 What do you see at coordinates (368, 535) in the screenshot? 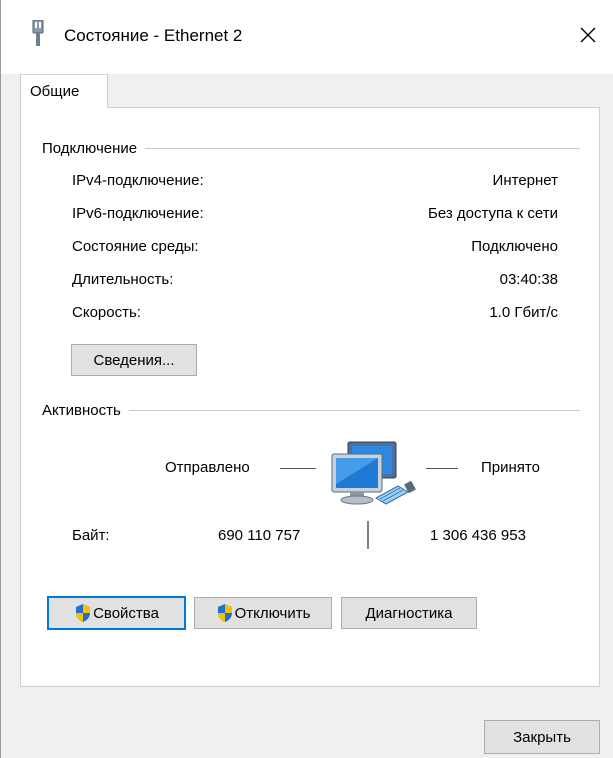
I see `activity-separator` at bounding box center [368, 535].